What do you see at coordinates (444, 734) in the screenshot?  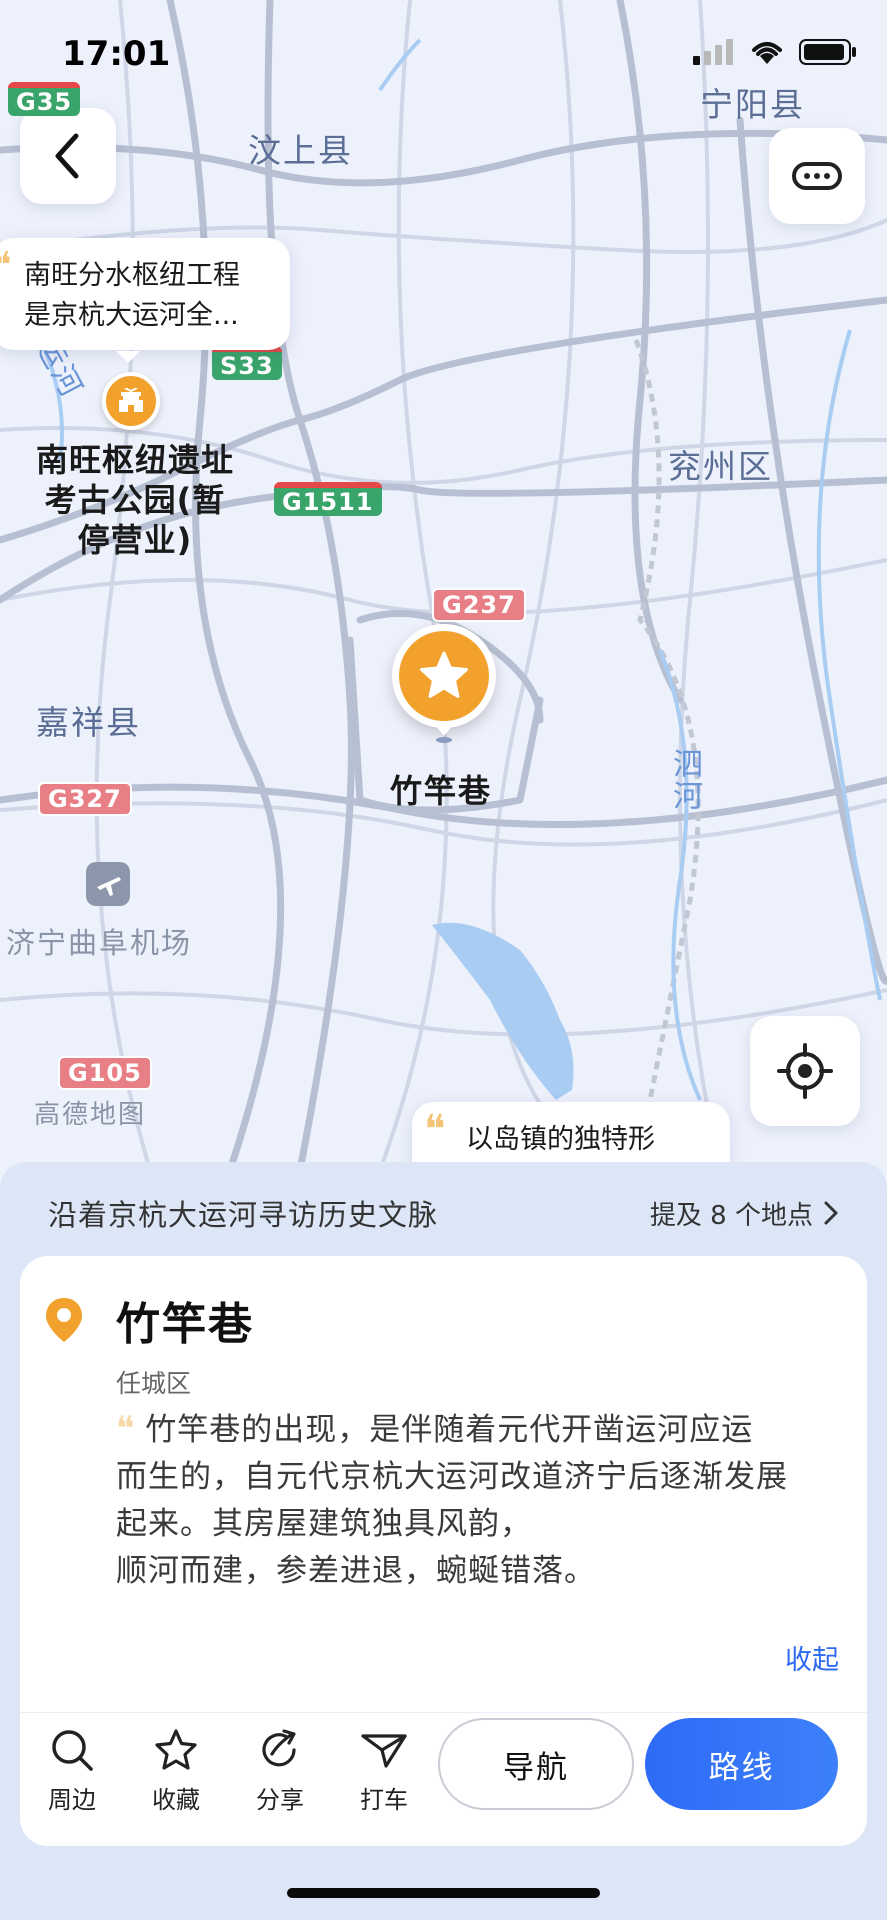 I see `marker-tail` at bounding box center [444, 734].